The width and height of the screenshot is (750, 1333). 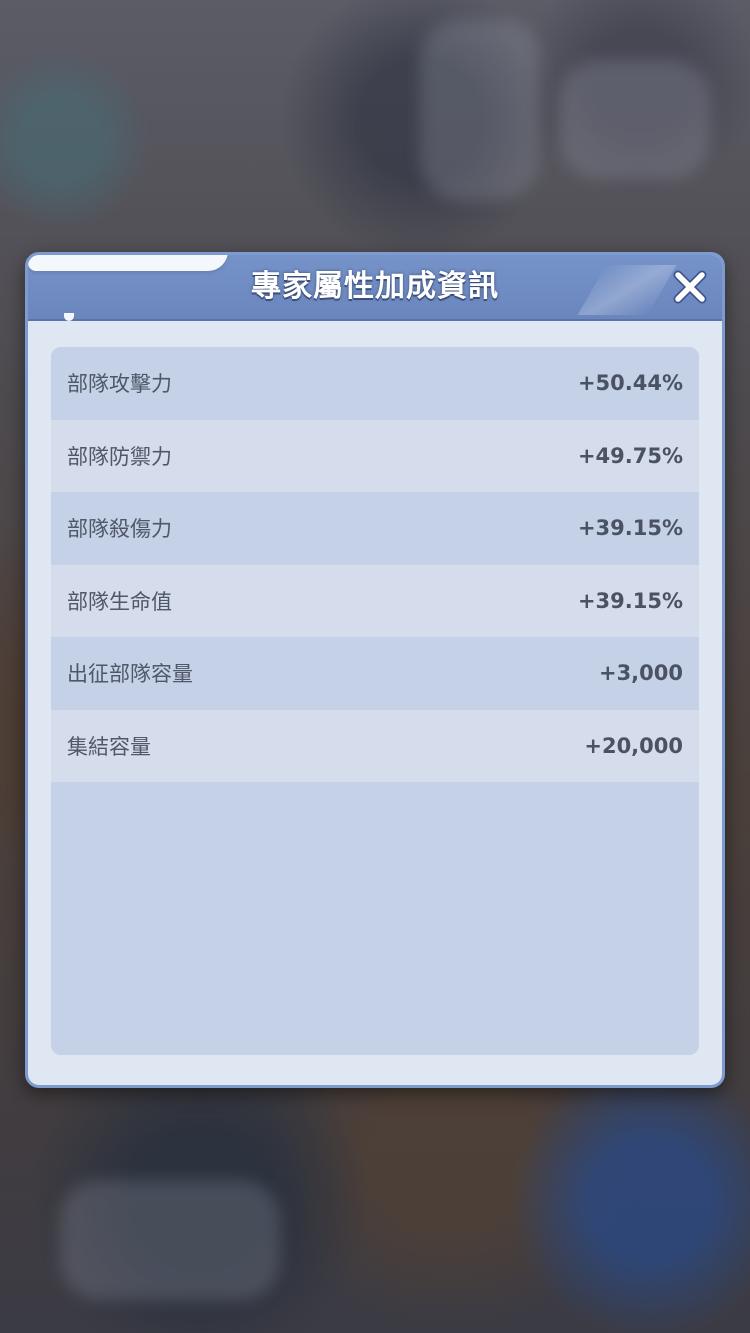 What do you see at coordinates (119, 456) in the screenshot?
I see `stat-label: 部隊防禦力` at bounding box center [119, 456].